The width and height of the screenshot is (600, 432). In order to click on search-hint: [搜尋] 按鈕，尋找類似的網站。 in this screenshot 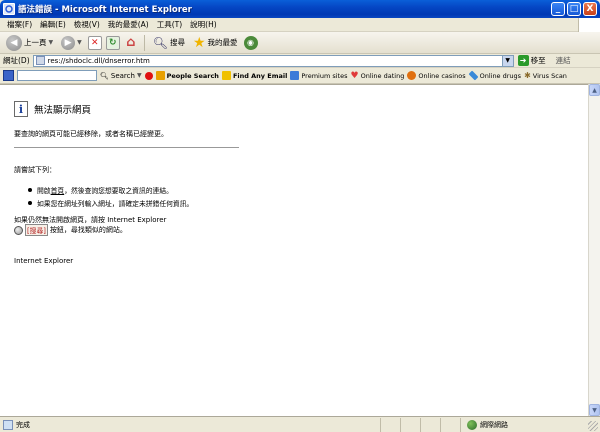, I will do `click(70, 230)`.